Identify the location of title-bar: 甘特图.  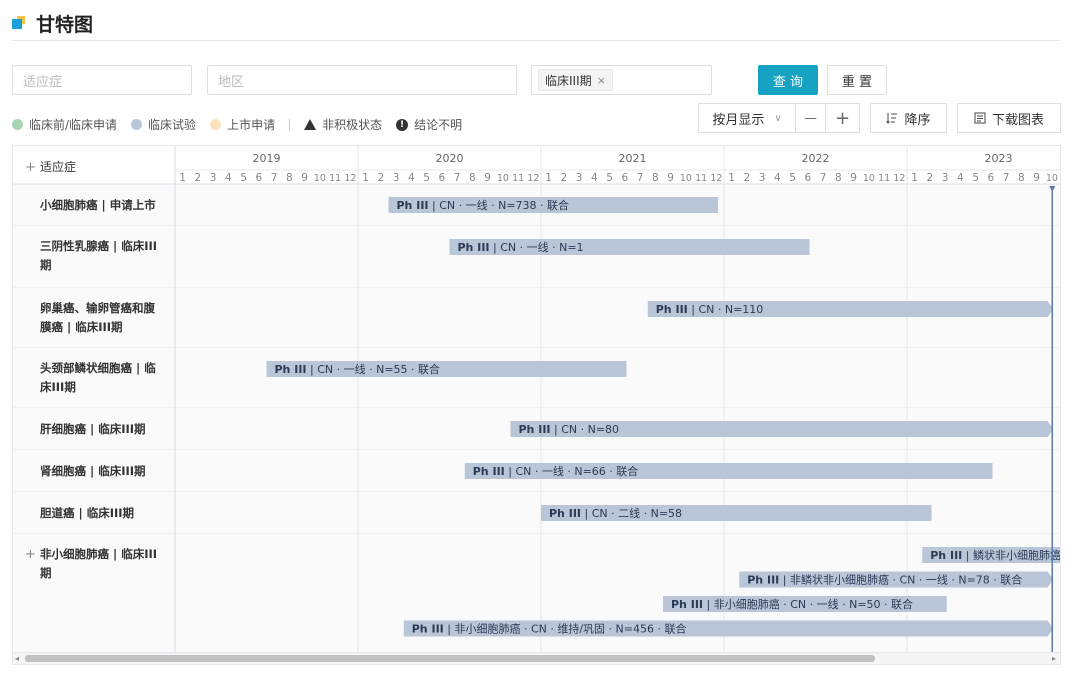
(52, 23).